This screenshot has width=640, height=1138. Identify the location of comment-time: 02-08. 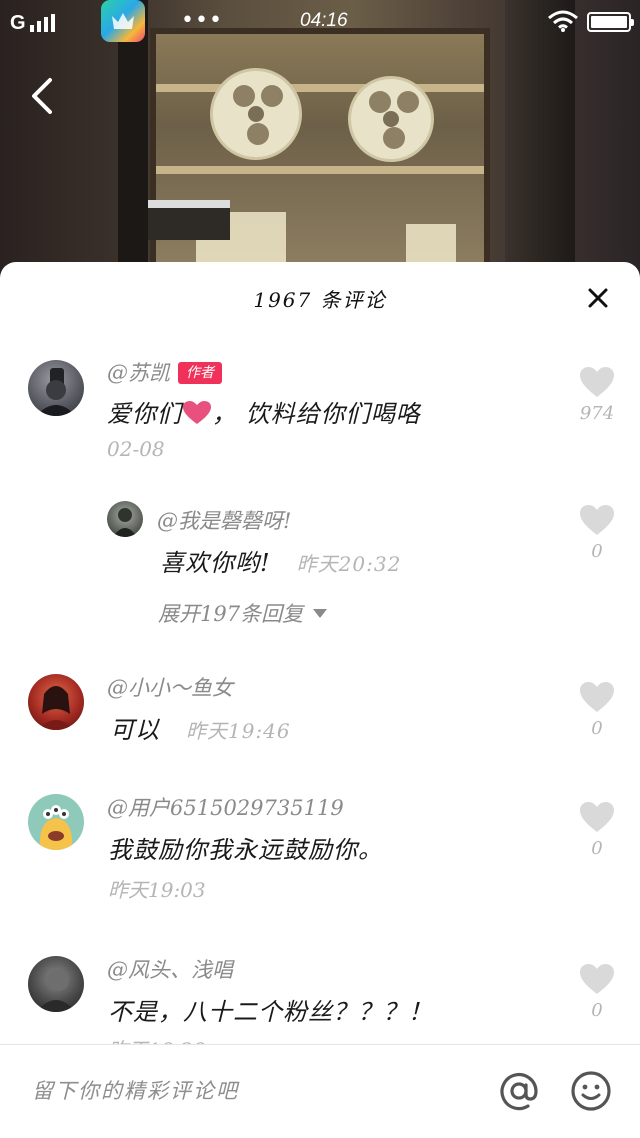
(136, 449).